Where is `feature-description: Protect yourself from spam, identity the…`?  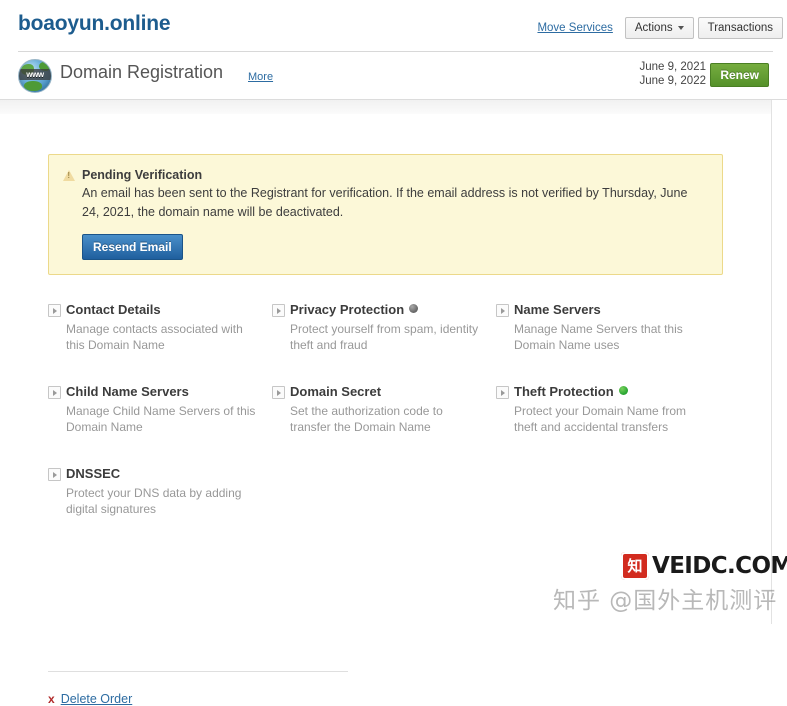 feature-description: Protect yourself from spam, identity the… is located at coordinates (384, 337).